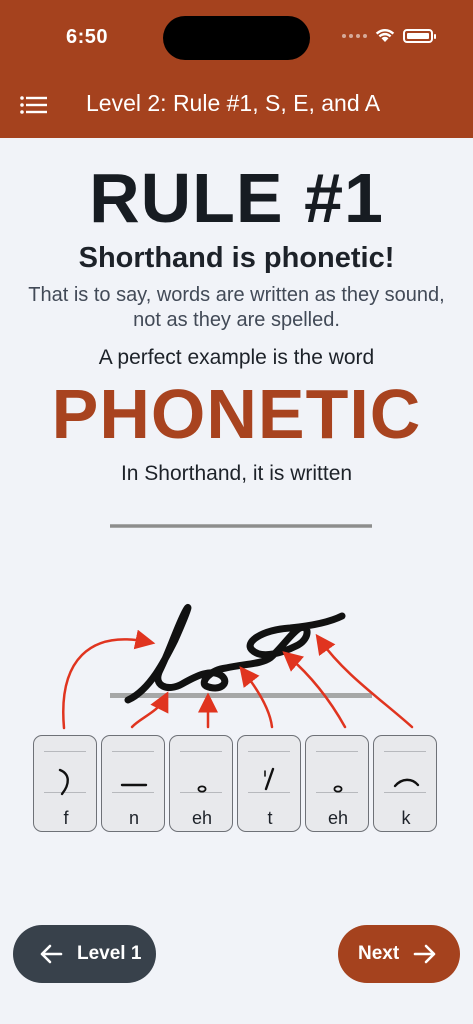  I want to click on n-stroke-icon, so click(134, 785).